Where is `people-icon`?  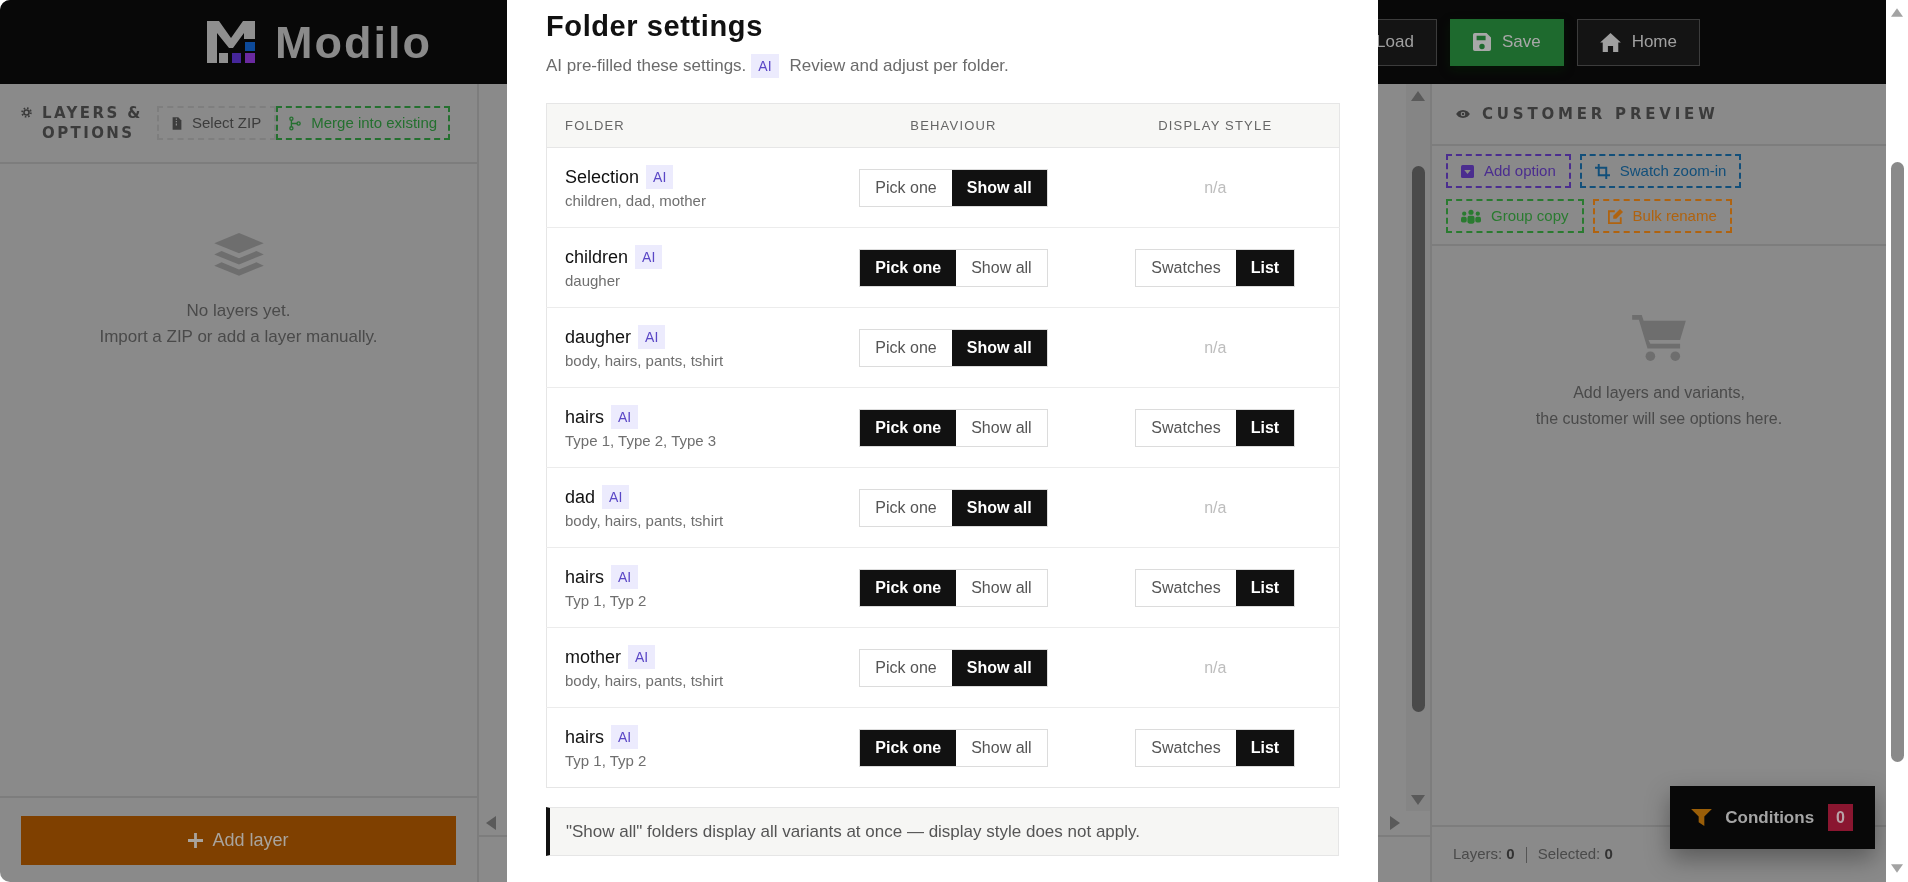
people-icon is located at coordinates (1471, 216).